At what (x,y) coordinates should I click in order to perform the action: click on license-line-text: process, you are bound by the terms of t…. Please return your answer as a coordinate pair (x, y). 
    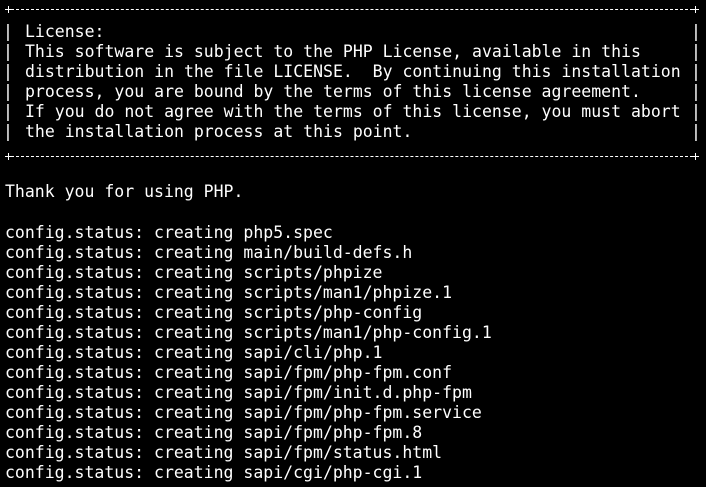
    Looking at the image, I should click on (333, 91).